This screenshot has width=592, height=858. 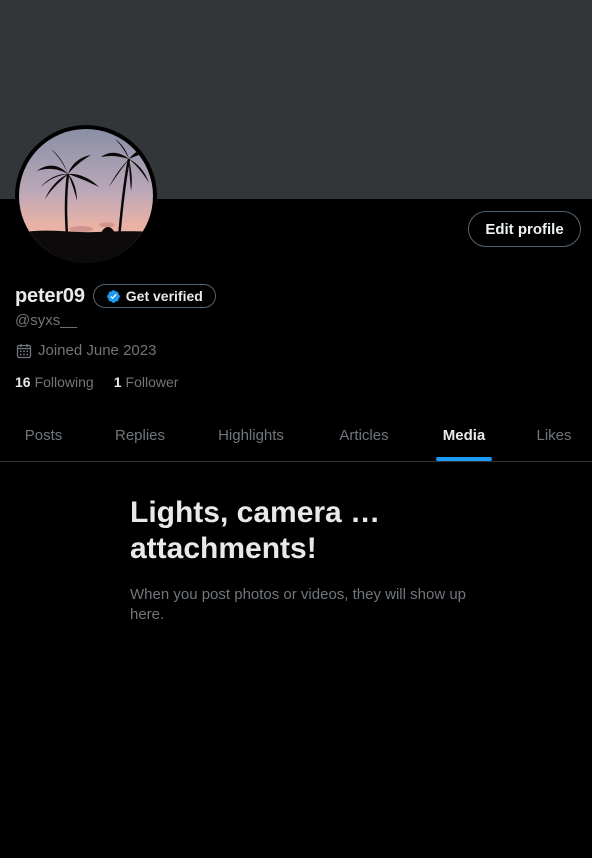 I want to click on tab-articles: Articles, so click(x=364, y=435).